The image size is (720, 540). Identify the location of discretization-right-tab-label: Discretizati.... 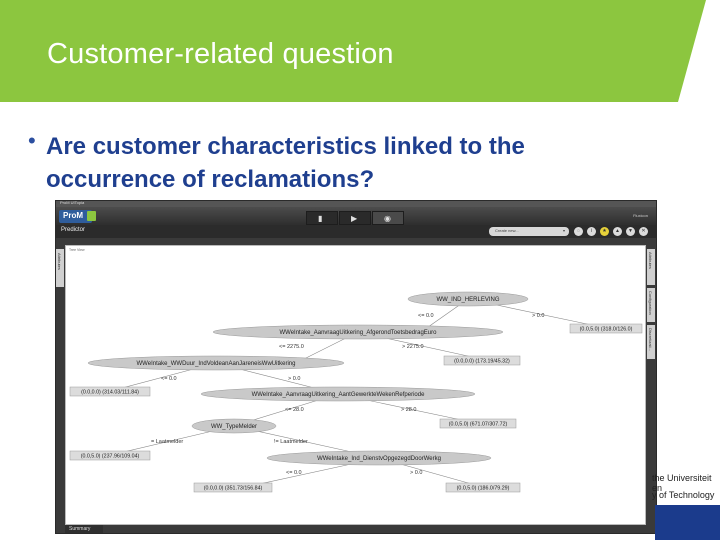
(650, 339).